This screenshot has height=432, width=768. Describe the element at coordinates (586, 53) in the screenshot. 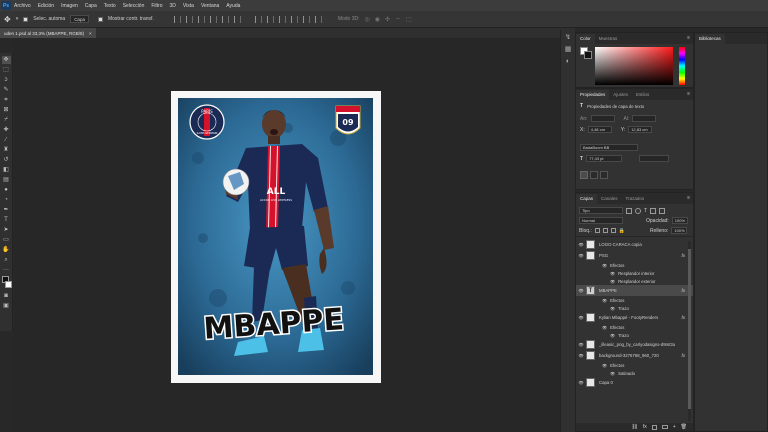

I see `foreground-background-swatch` at that location.